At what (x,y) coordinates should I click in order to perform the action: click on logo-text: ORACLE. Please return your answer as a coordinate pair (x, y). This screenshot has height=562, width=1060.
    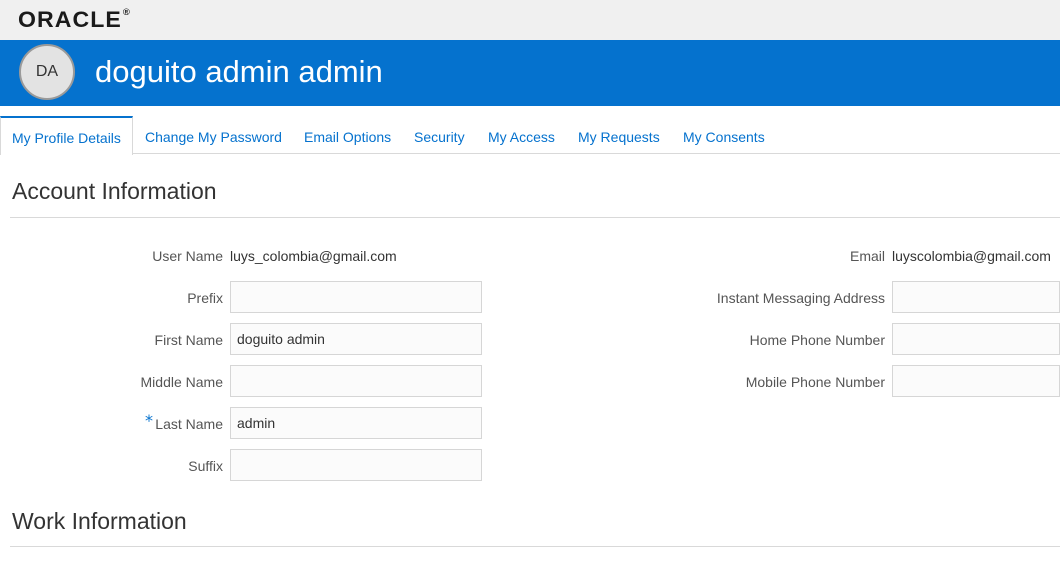
    Looking at the image, I should click on (70, 19).